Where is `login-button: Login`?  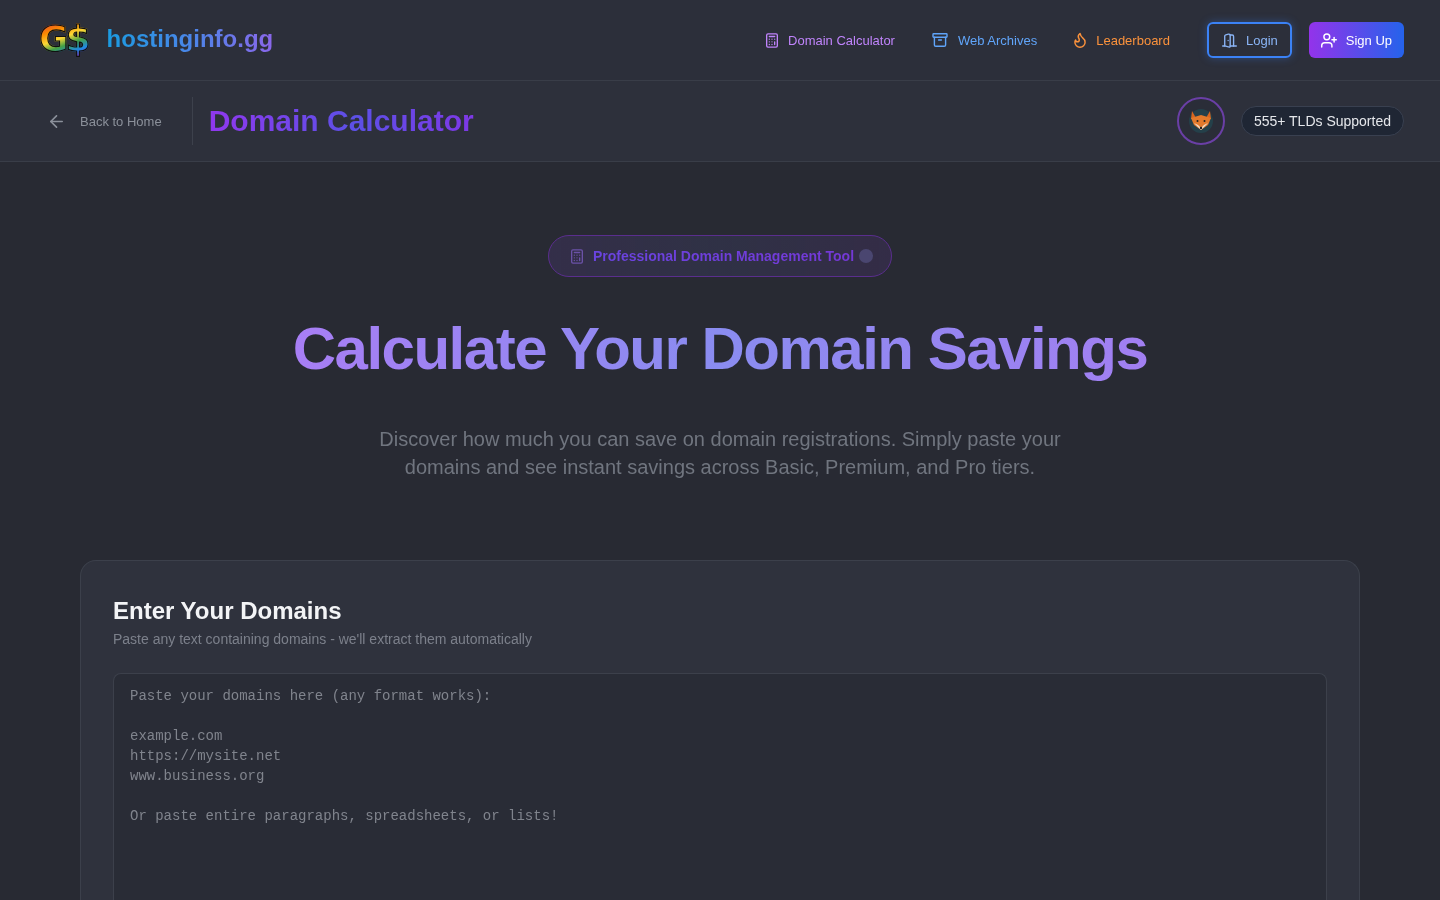
login-button: Login is located at coordinates (1249, 40).